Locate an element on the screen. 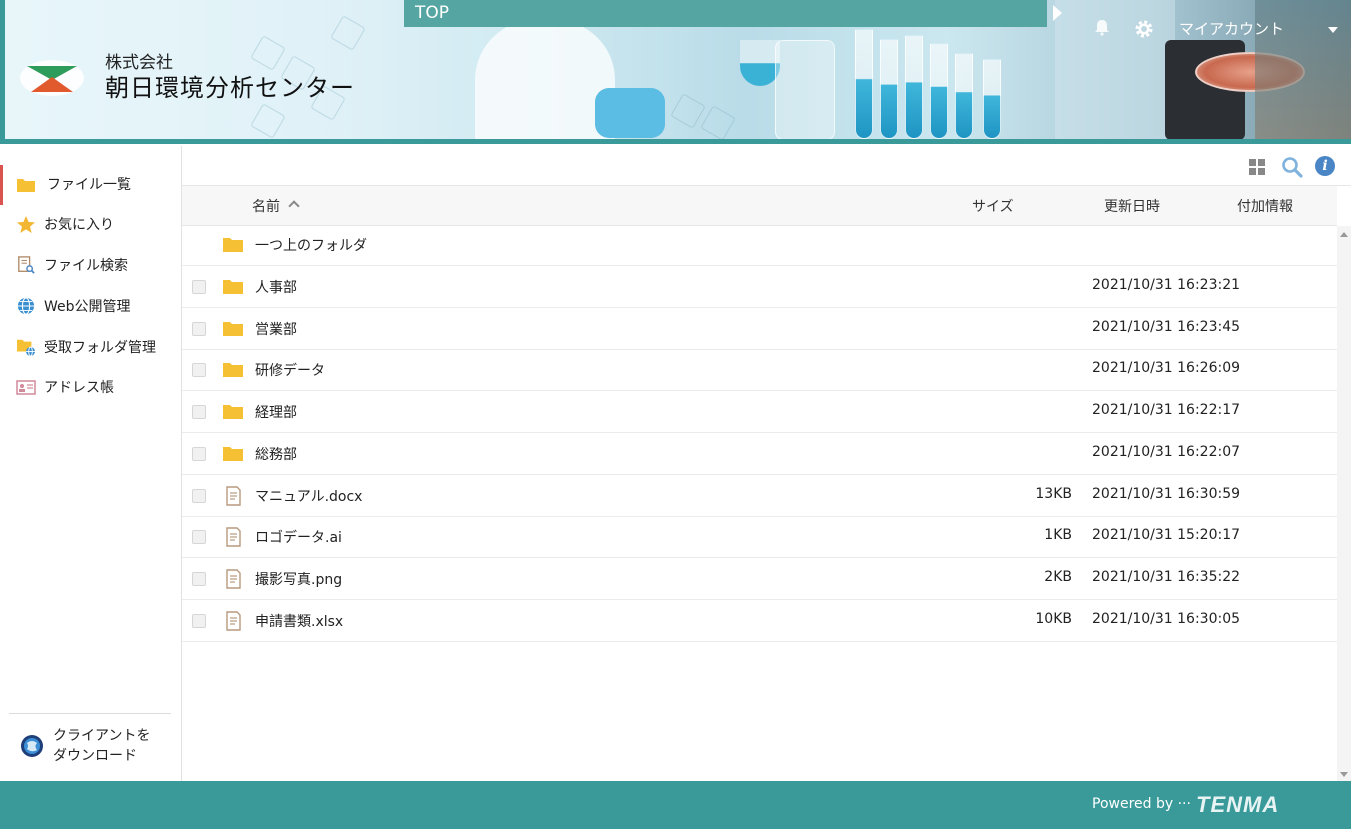 The height and width of the screenshot is (829, 1351). table-row: 研修データ 2021/10/31 16:26:09 is located at coordinates (759, 370).